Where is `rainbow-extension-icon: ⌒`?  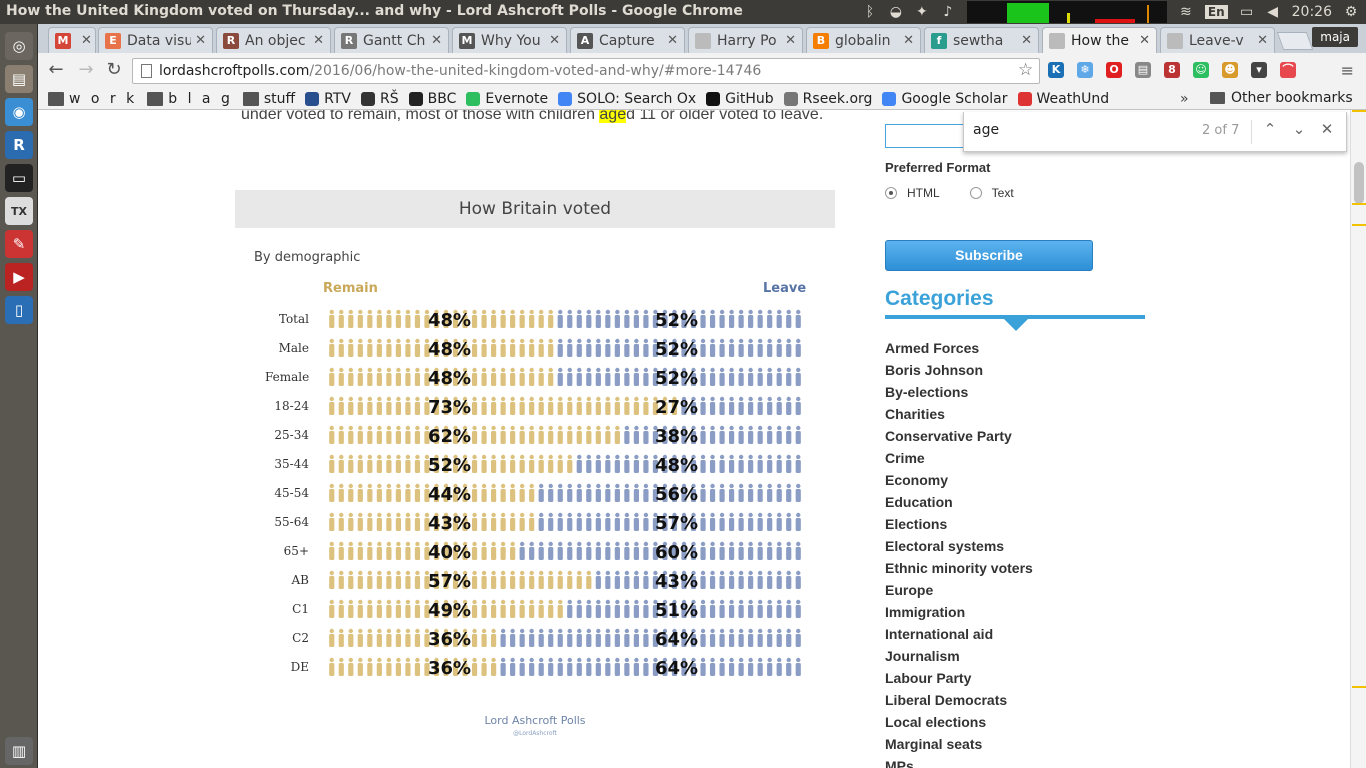 rainbow-extension-icon: ⌒ is located at coordinates (1288, 70).